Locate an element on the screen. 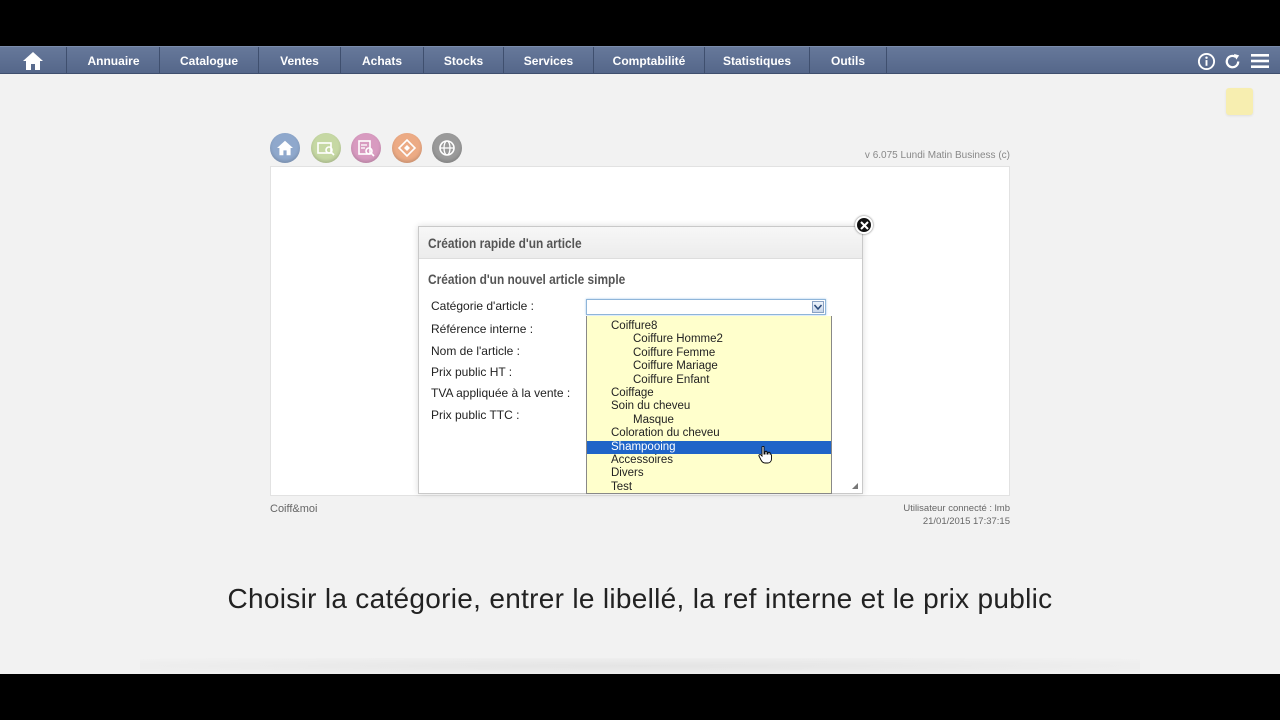  dropdown-option: Masque is located at coordinates (709, 420).